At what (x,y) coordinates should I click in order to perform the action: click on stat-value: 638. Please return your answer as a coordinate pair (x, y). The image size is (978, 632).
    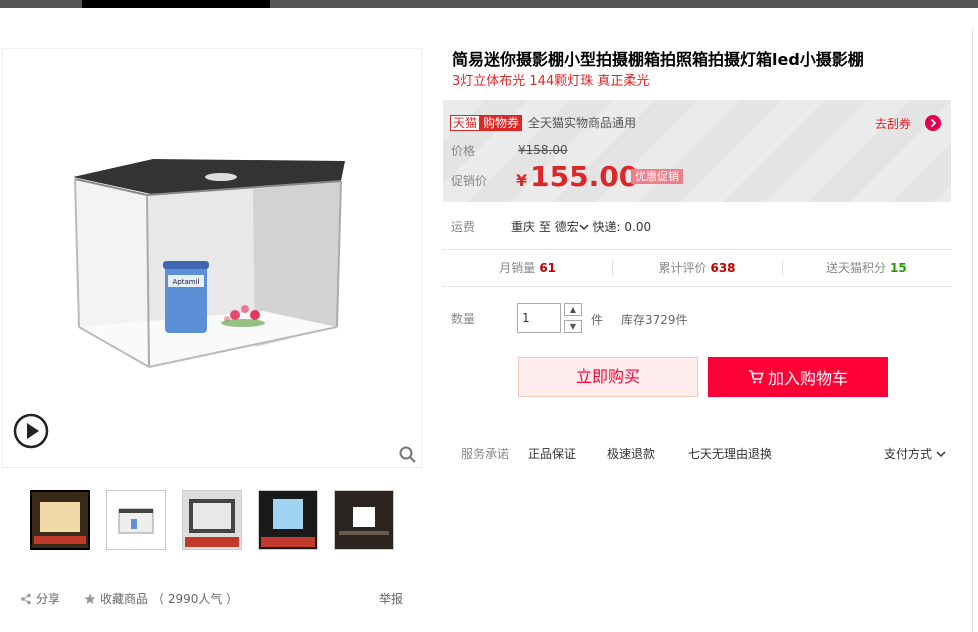
    Looking at the image, I should click on (723, 268).